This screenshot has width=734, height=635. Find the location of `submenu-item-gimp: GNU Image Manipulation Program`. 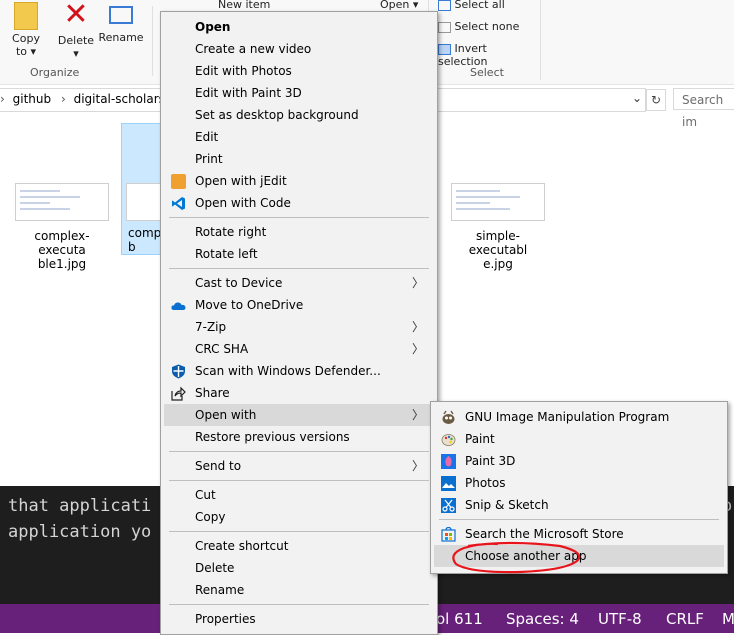

submenu-item-gimp: GNU Image Manipulation Program is located at coordinates (579, 417).